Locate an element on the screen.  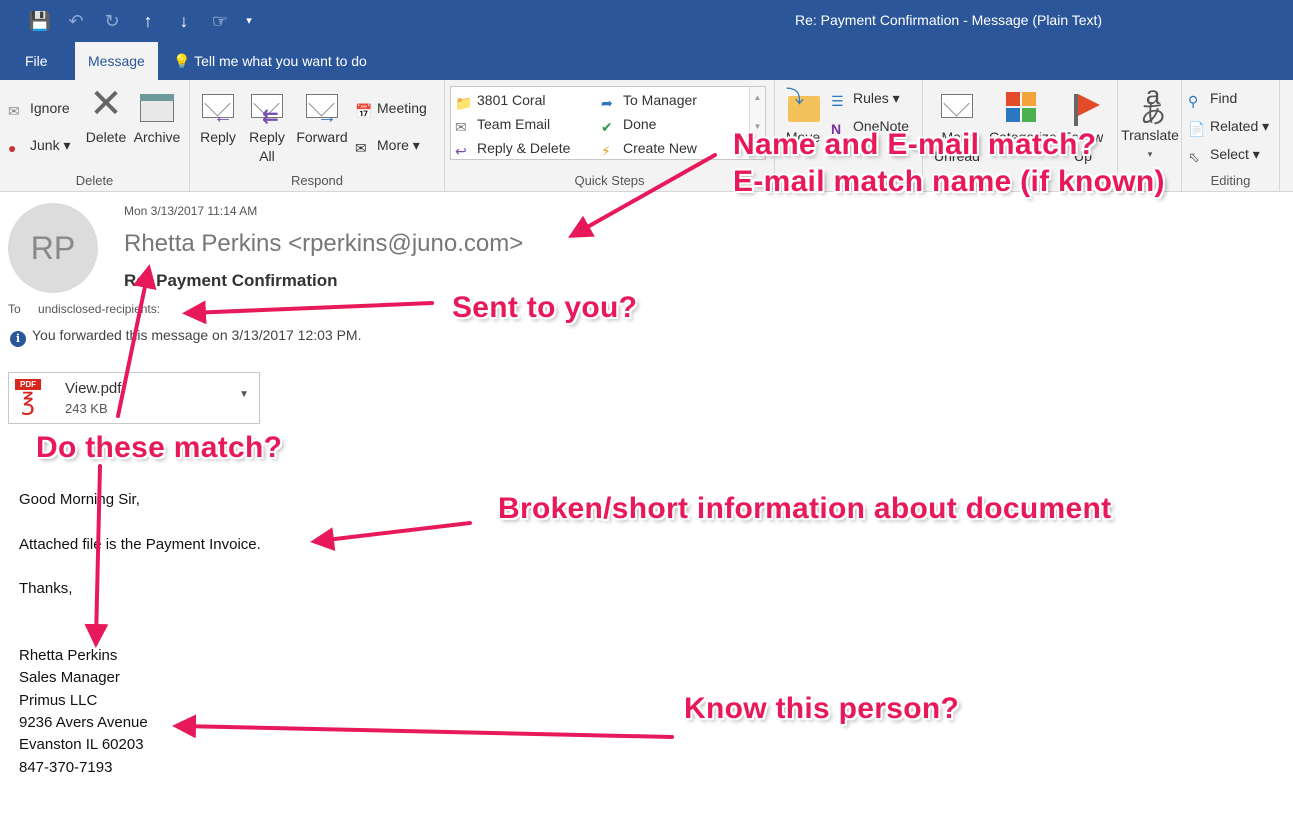
translate-icon: aあ is located at coordinates (1152, 104).